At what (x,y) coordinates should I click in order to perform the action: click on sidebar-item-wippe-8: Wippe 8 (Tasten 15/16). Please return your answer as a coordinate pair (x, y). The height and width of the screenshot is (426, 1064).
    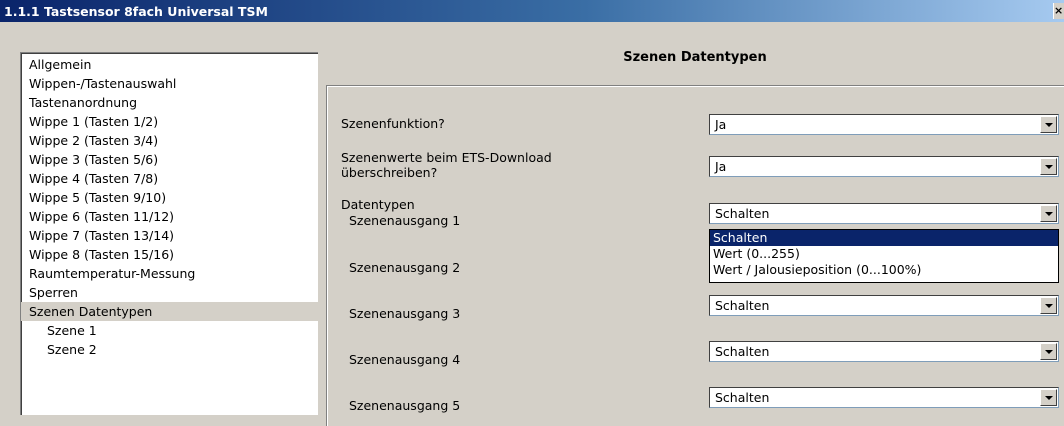
    Looking at the image, I should click on (169, 254).